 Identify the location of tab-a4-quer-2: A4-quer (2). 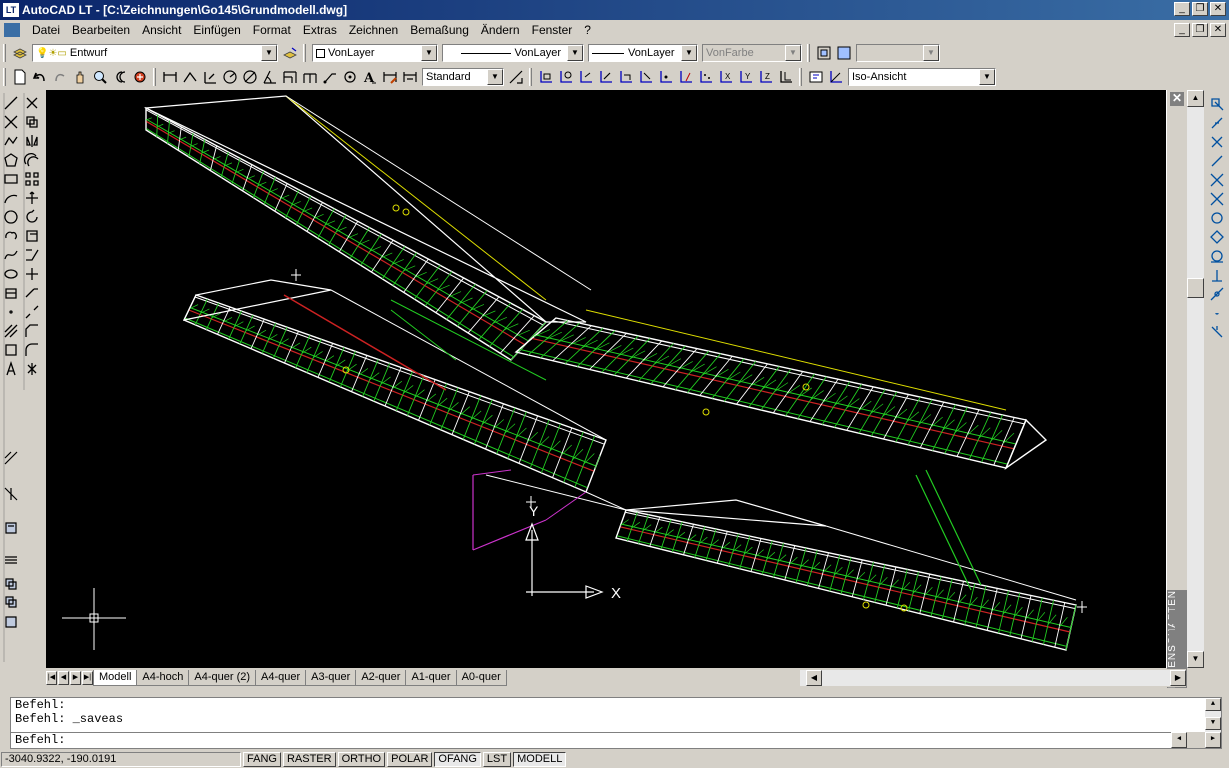
(222, 678).